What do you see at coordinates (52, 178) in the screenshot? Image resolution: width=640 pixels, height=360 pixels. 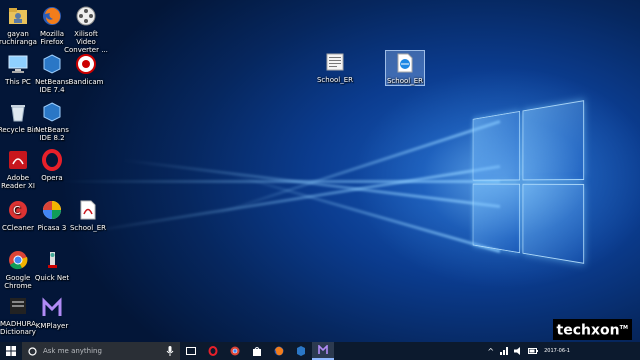 I see `icon-label: Opera` at bounding box center [52, 178].